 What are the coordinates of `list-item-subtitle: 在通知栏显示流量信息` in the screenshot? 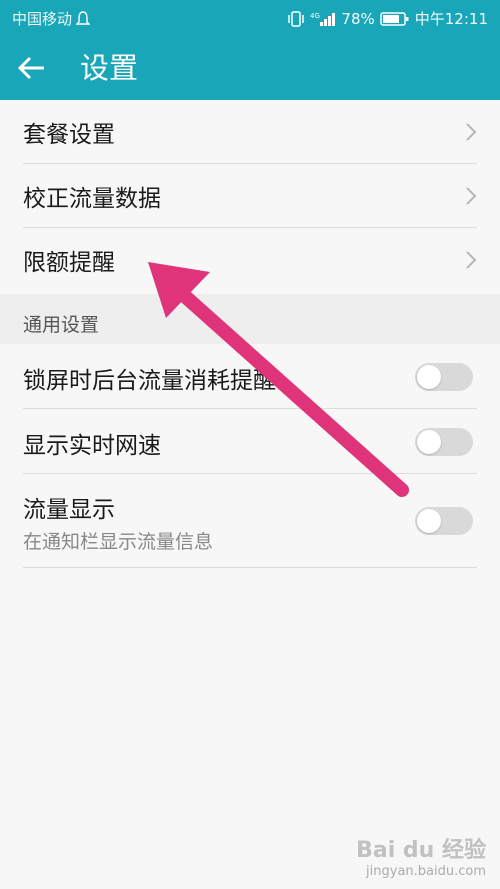 It's located at (118, 542).